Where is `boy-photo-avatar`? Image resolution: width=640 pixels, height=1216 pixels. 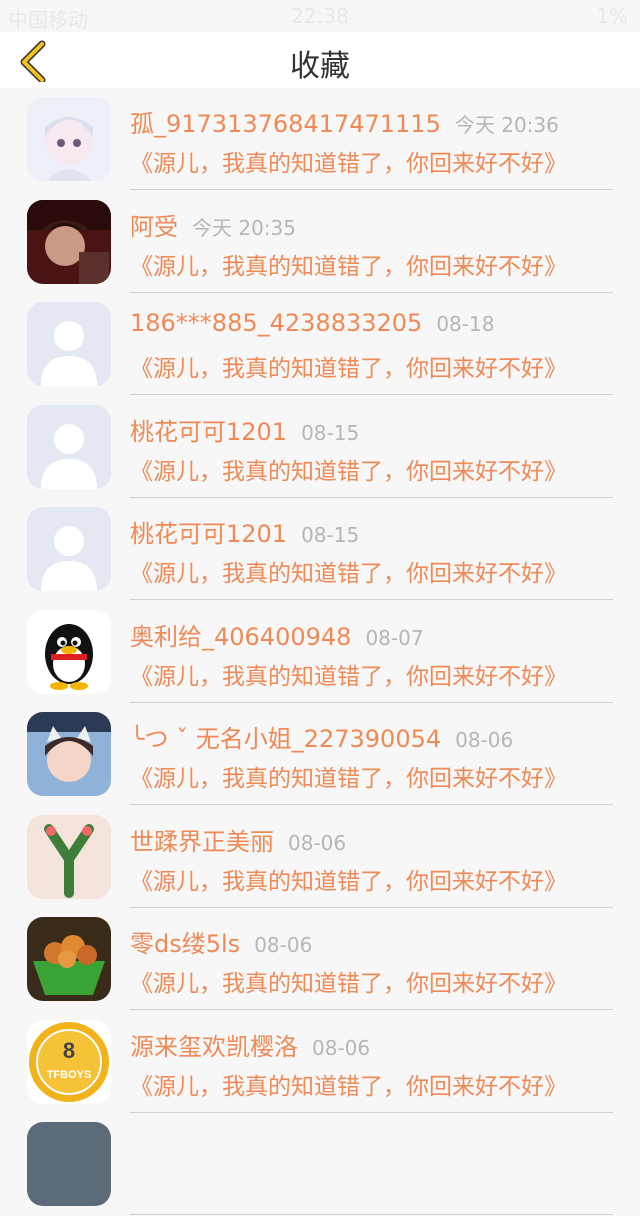
boy-photo-avatar is located at coordinates (69, 241).